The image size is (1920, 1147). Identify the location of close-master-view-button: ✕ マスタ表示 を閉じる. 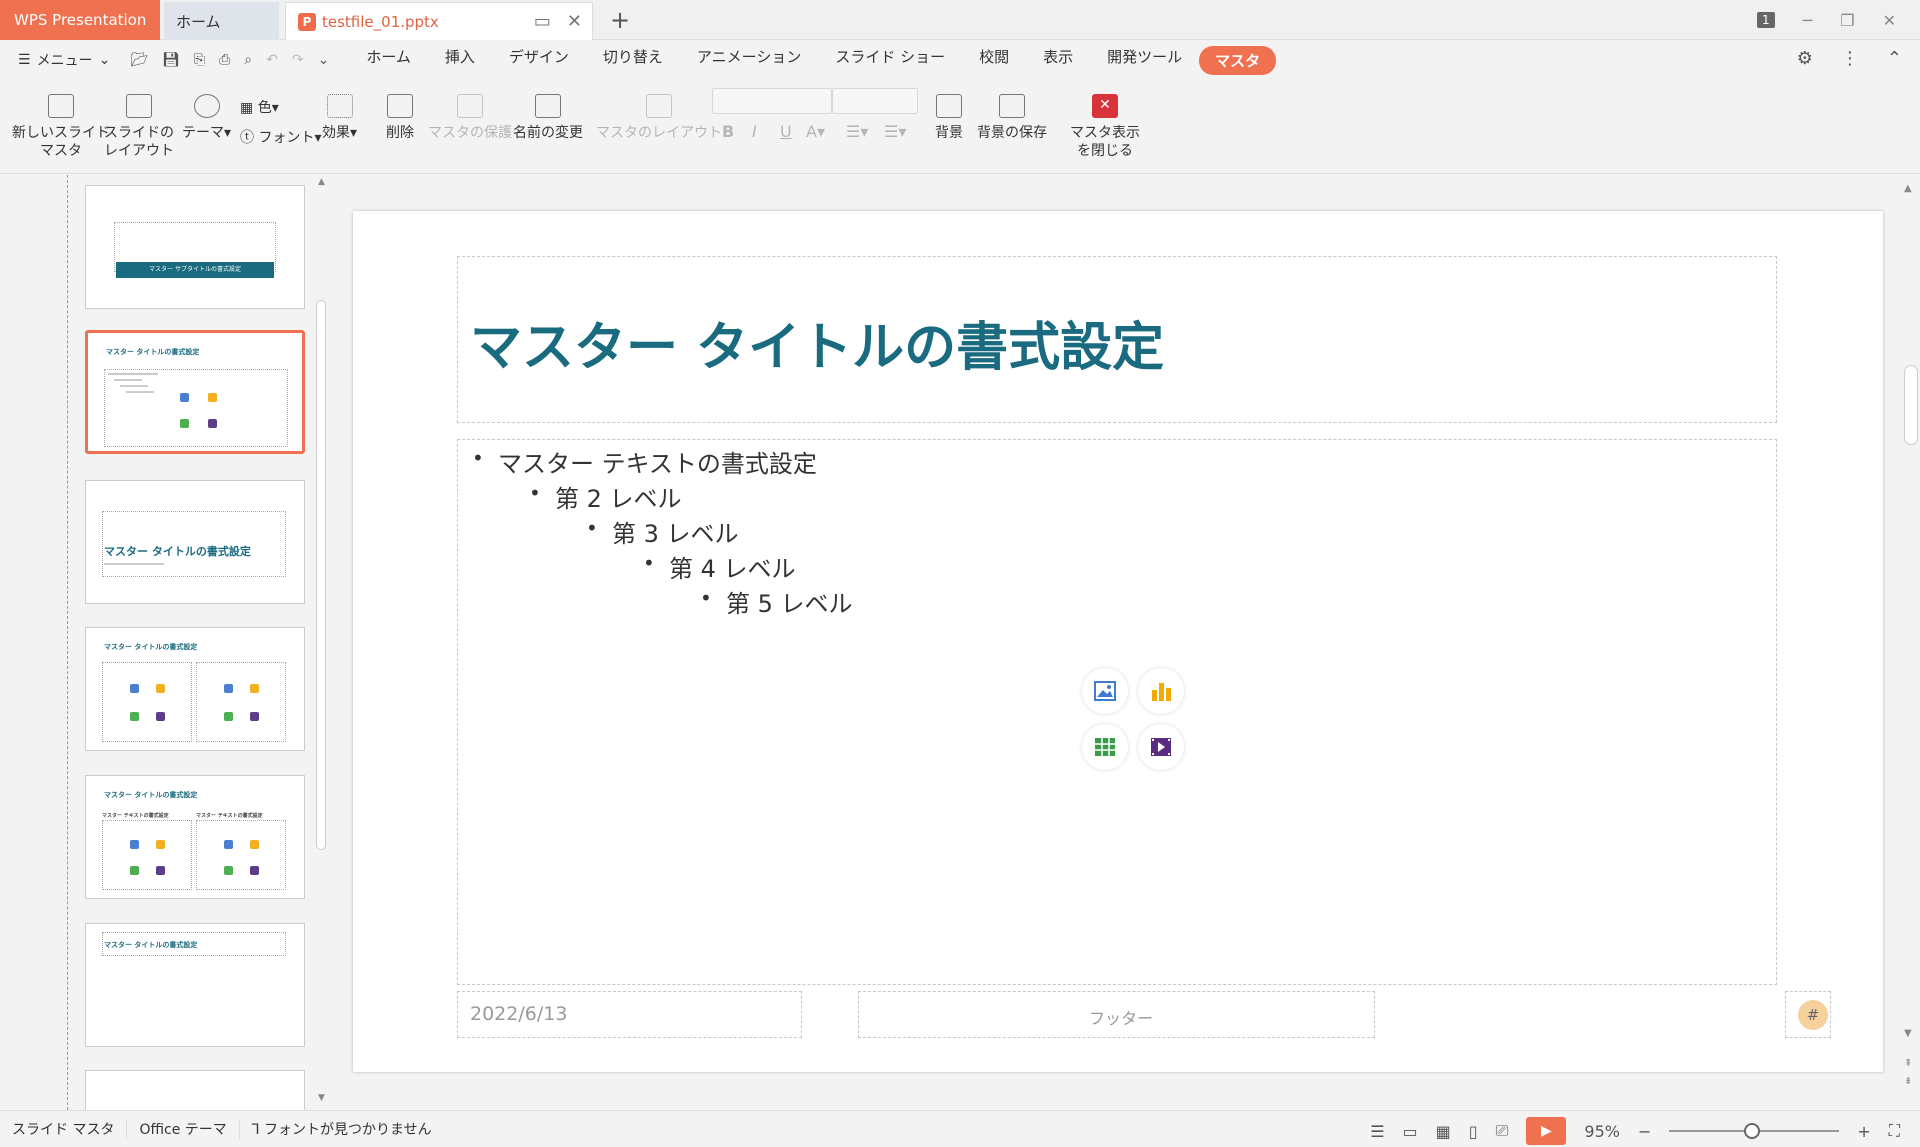
(1105, 127).